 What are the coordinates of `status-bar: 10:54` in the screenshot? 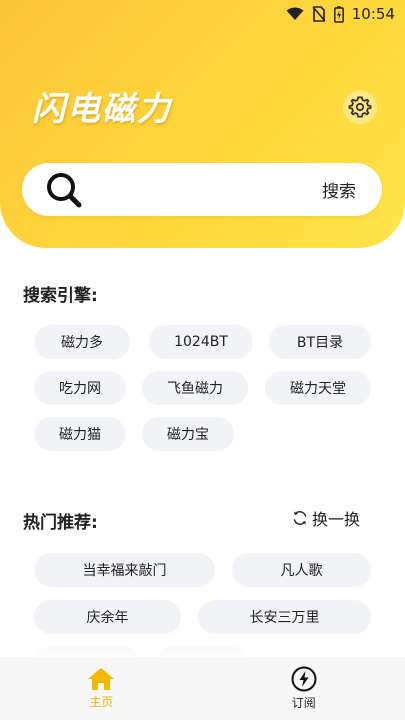 It's located at (202, 14).